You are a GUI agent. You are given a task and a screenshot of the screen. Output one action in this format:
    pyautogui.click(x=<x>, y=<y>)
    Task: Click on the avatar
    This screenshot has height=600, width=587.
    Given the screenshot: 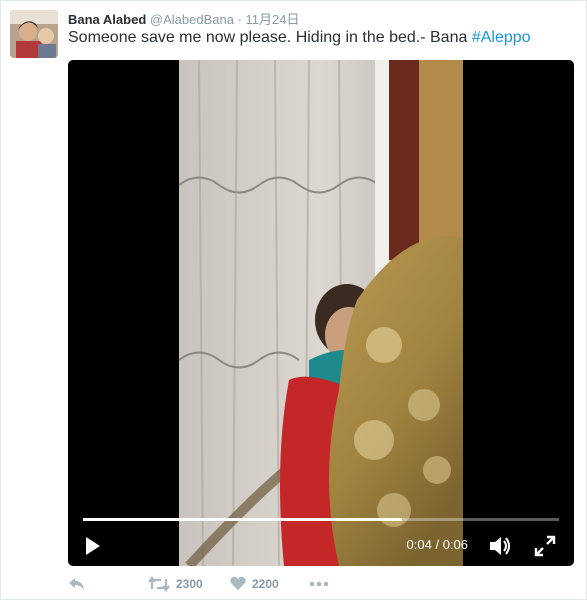 What is the action you would take?
    pyautogui.click(x=34, y=34)
    